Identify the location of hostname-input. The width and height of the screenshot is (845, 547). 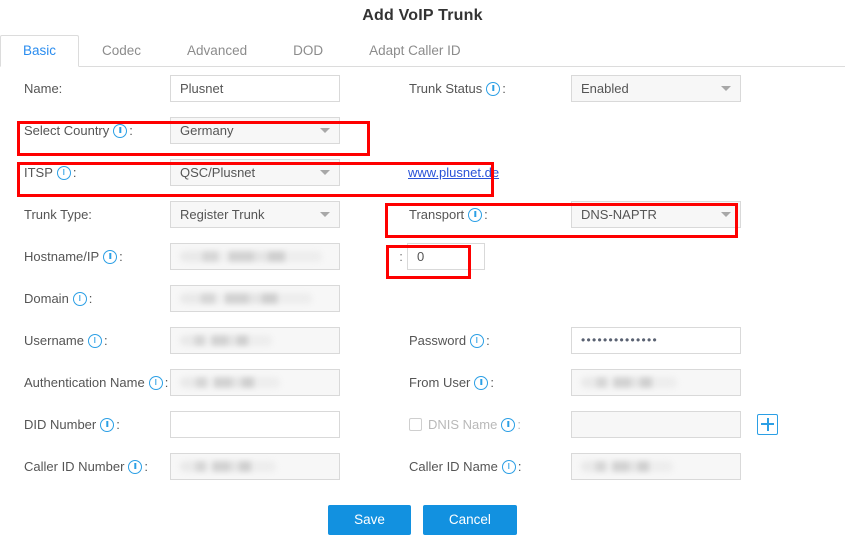
(255, 256).